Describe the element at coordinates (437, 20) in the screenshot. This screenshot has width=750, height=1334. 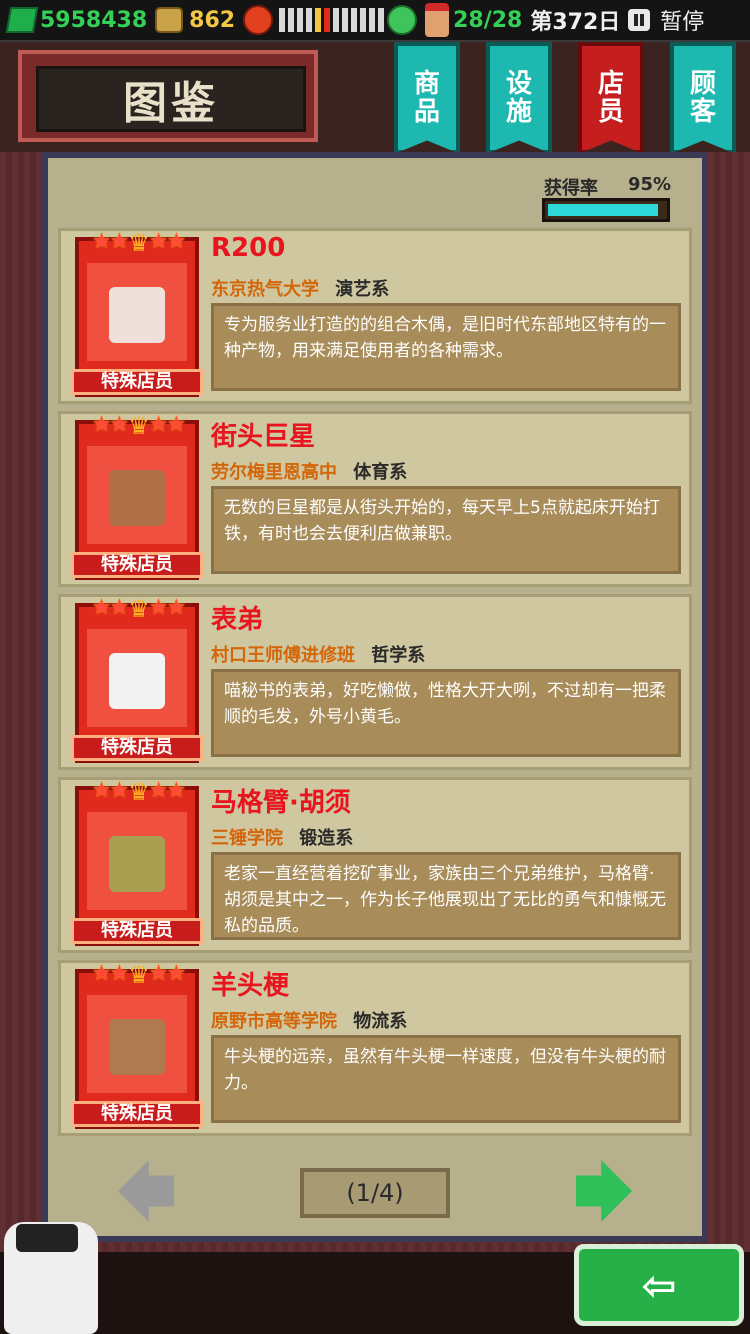
I see `staff-icon` at that location.